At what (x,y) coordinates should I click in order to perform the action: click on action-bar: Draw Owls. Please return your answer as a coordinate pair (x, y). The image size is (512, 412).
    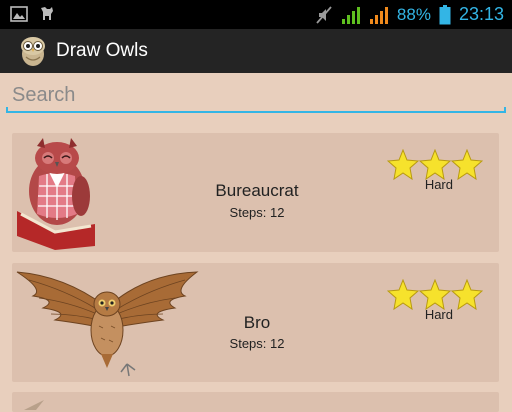
    Looking at the image, I should click on (256, 51).